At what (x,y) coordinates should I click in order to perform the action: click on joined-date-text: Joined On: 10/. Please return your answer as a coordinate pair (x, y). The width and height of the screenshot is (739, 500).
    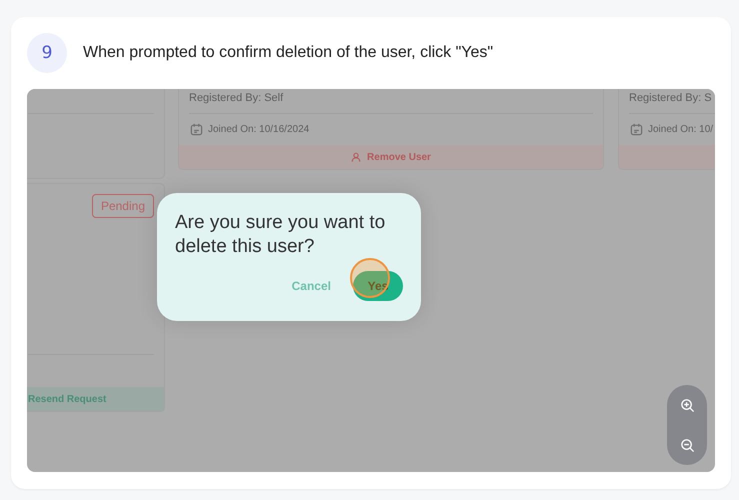
    Looking at the image, I should click on (681, 130).